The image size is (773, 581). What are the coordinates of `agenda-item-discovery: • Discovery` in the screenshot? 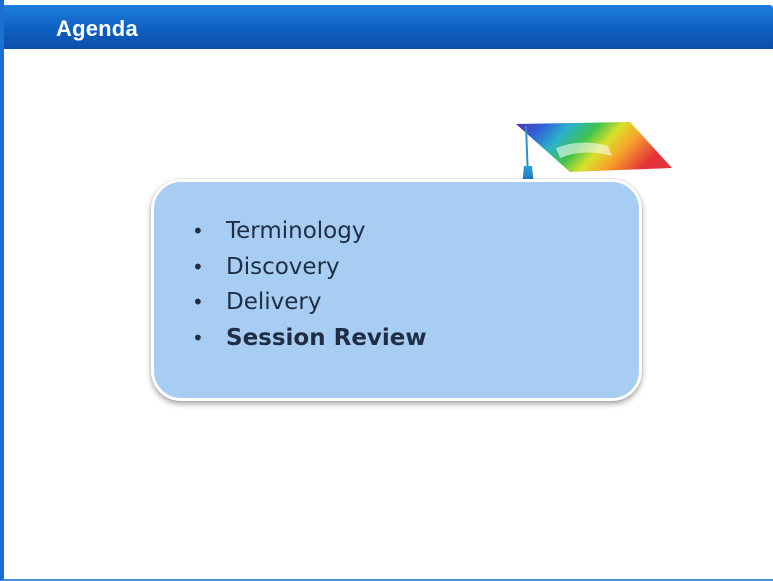 It's located at (308, 270).